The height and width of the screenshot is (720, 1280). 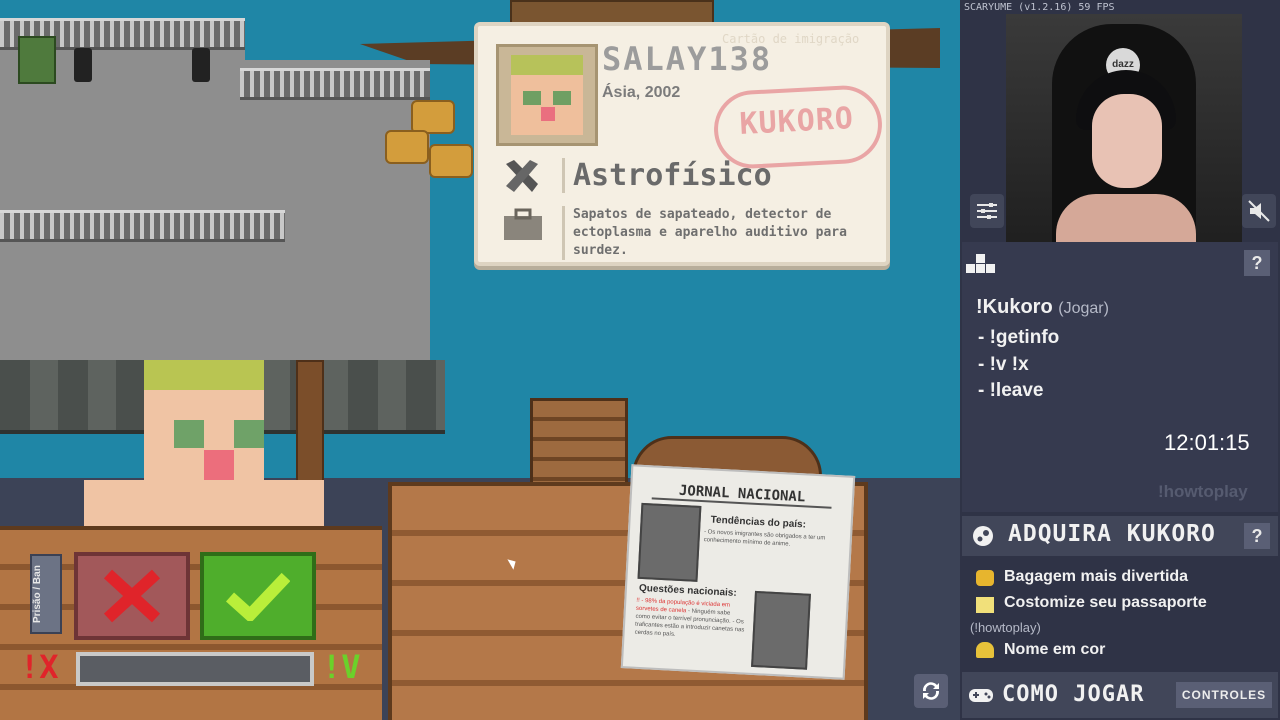 I want to click on portrait-hair, so click(x=547, y=65).